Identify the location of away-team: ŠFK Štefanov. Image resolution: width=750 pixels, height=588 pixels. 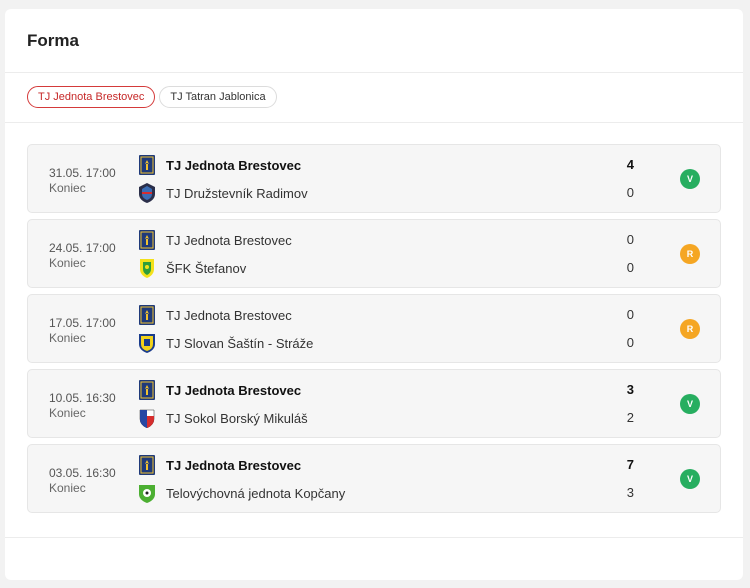
(192, 268).